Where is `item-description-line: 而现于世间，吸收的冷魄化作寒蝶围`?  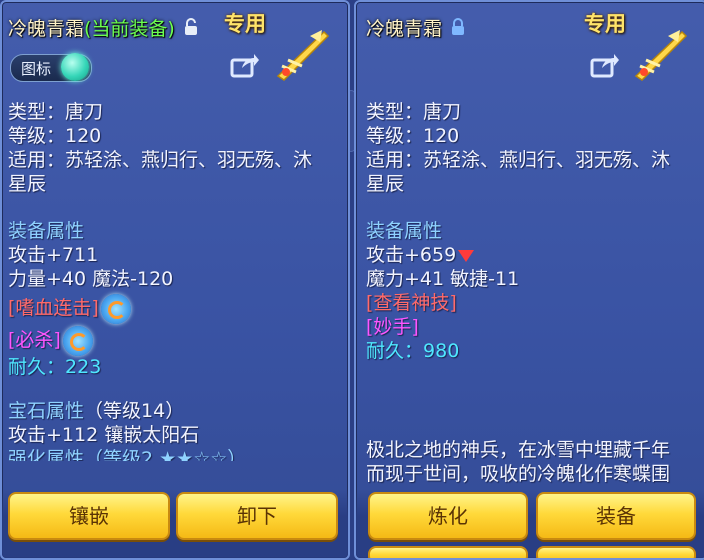
item-description-line: 而现于世间，吸收的冷魄化作寒蝶围 is located at coordinates (518, 474).